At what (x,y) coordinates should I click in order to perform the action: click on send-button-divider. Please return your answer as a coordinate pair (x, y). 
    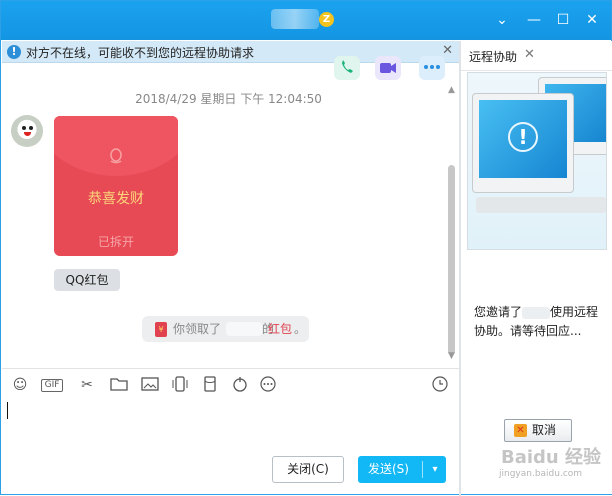
    Looking at the image, I should click on (422, 469).